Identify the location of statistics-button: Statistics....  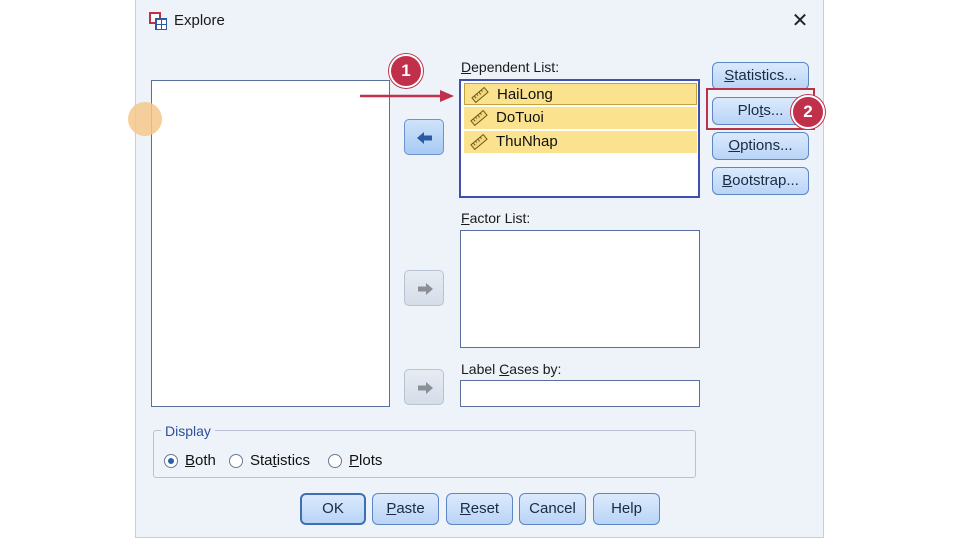
(760, 76).